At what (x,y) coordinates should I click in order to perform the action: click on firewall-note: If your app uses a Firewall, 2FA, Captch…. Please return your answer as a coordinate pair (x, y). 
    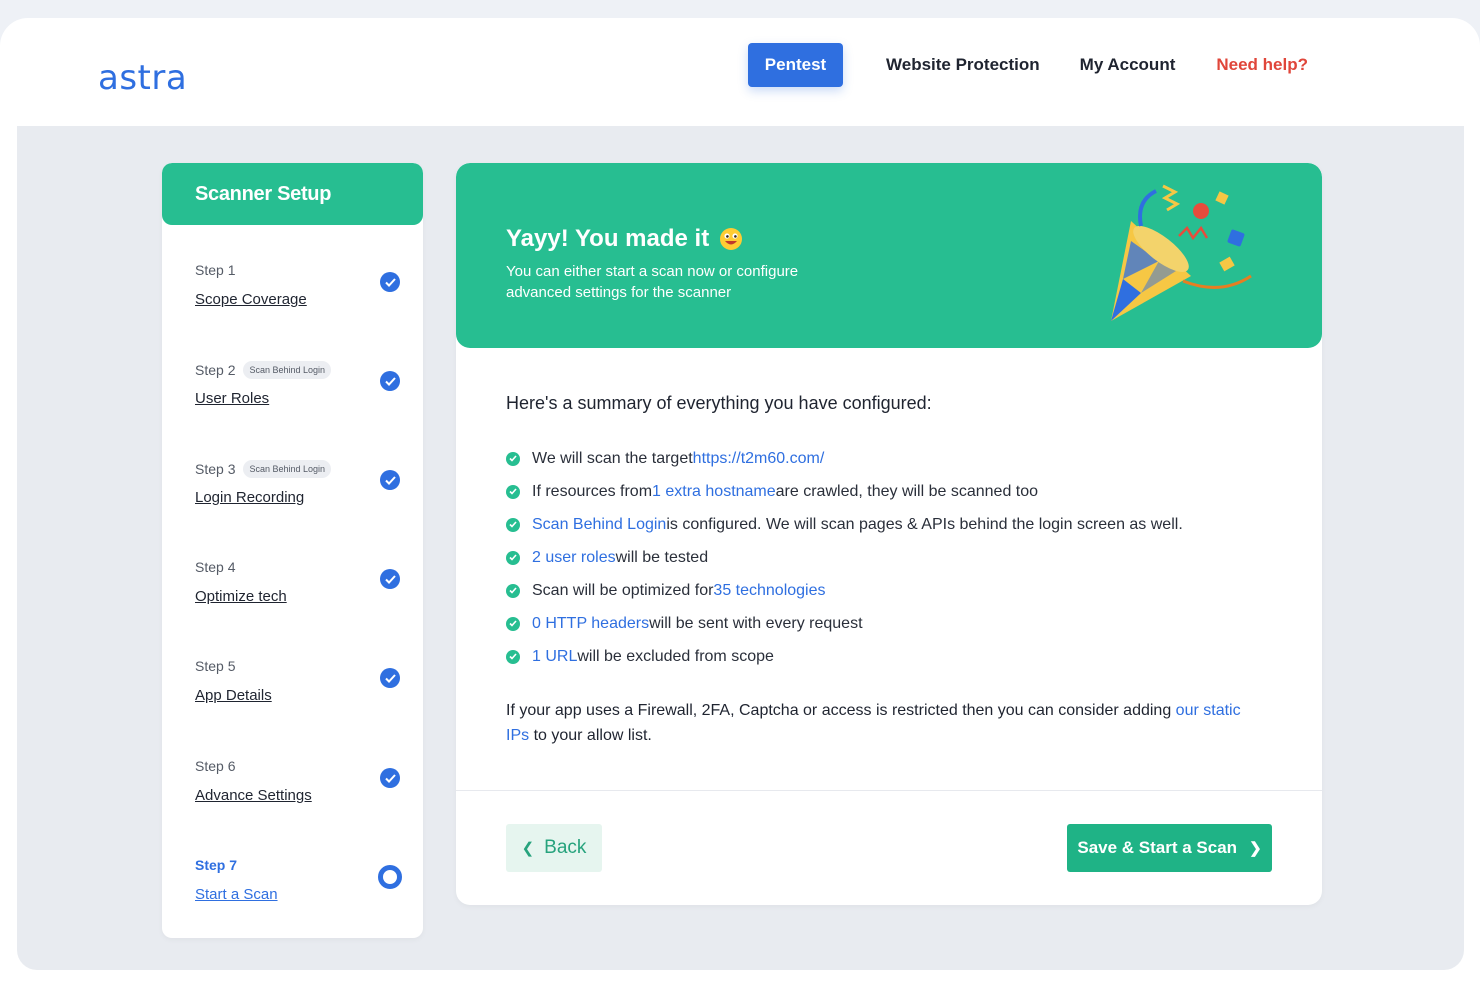
    Looking at the image, I should click on (886, 723).